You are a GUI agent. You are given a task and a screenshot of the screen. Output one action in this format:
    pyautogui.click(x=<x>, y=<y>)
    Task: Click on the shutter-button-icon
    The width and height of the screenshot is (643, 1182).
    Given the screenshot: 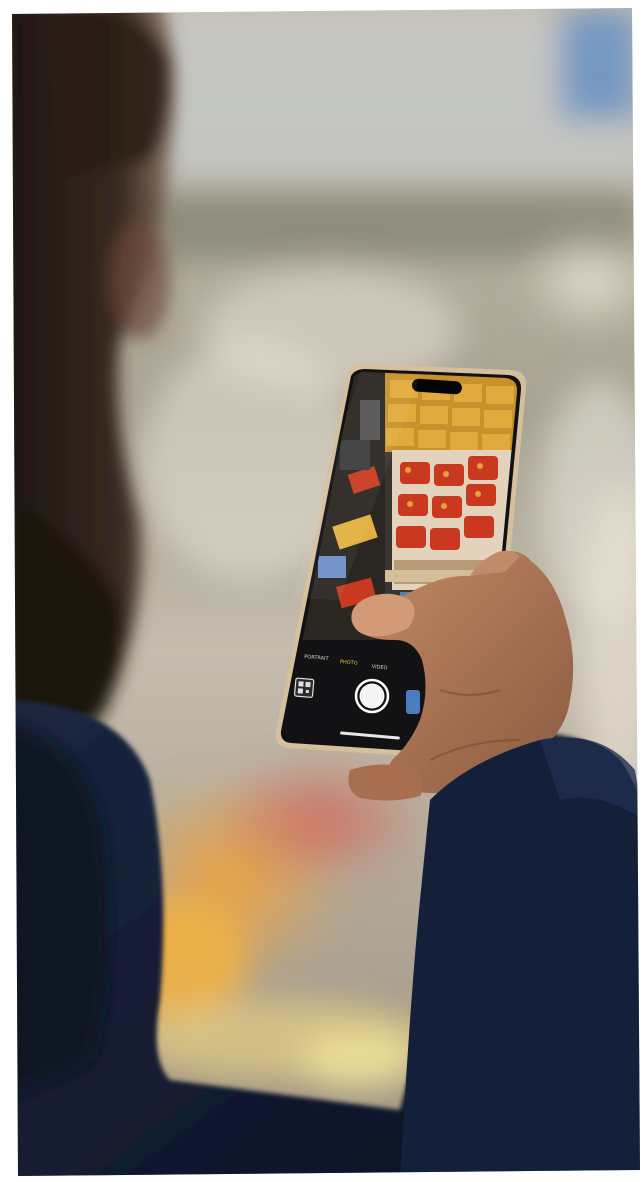 What is the action you would take?
    pyautogui.click(x=372, y=696)
    